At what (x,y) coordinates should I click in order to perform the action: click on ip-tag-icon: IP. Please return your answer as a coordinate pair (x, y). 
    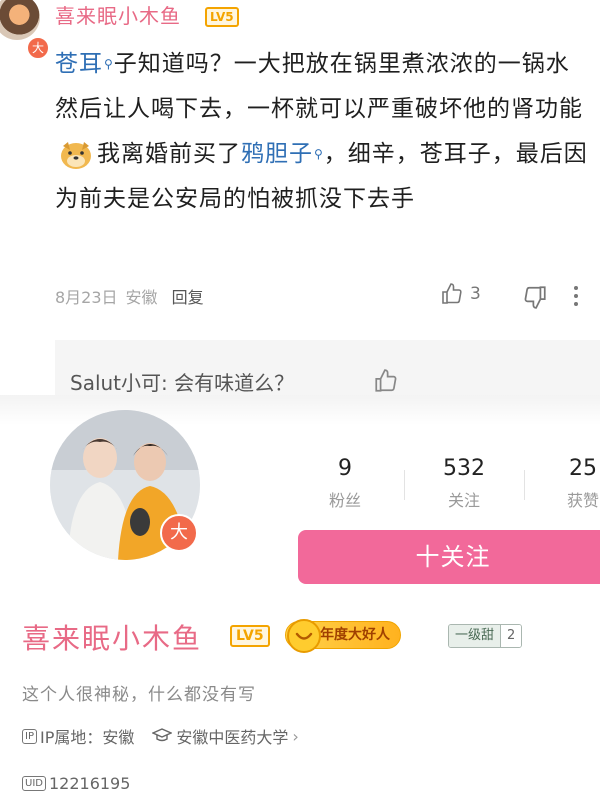
    Looking at the image, I should click on (29, 736).